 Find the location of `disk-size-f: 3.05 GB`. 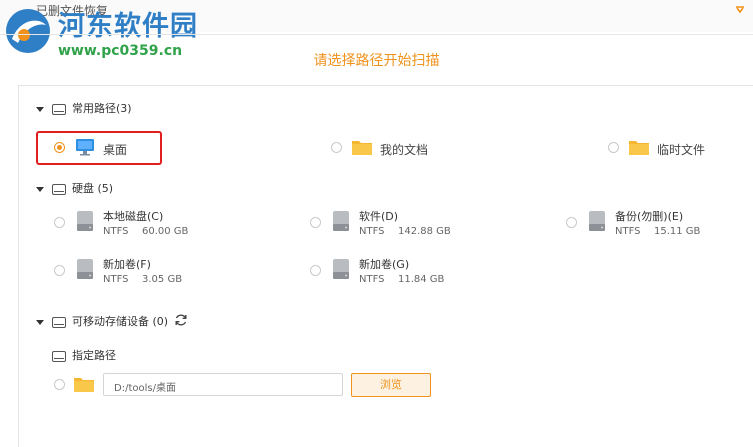

disk-size-f: 3.05 GB is located at coordinates (162, 279).